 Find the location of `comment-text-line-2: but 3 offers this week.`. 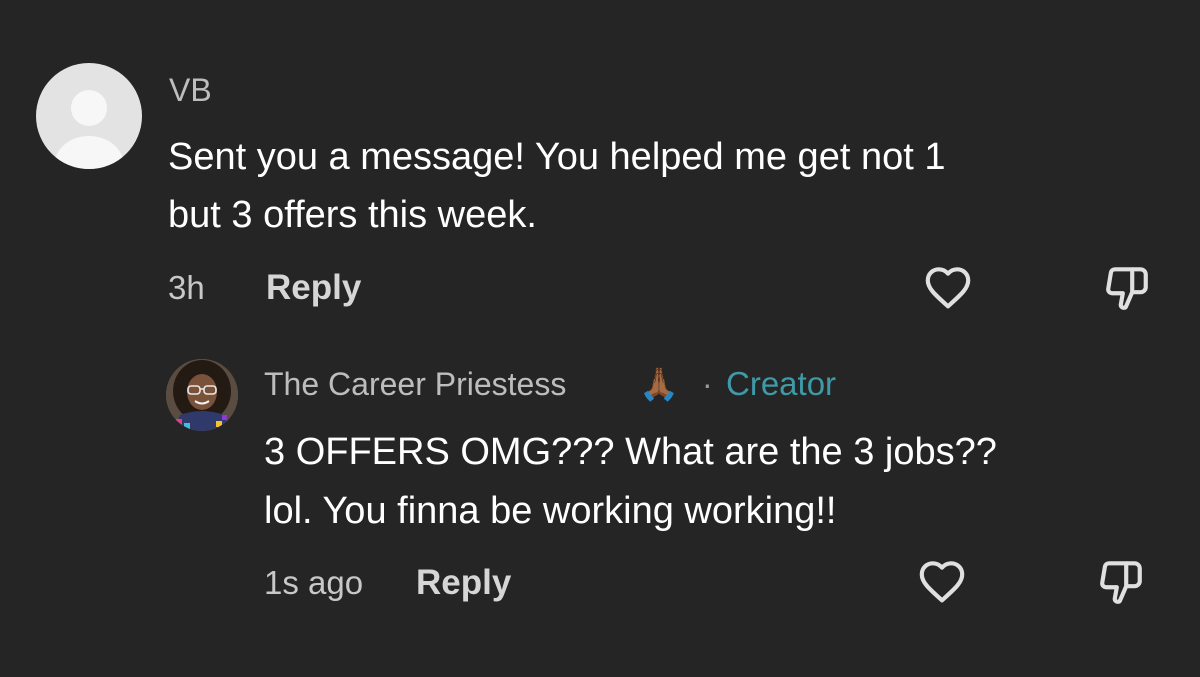

comment-text-line-2: but 3 offers this week. is located at coordinates (352, 215).